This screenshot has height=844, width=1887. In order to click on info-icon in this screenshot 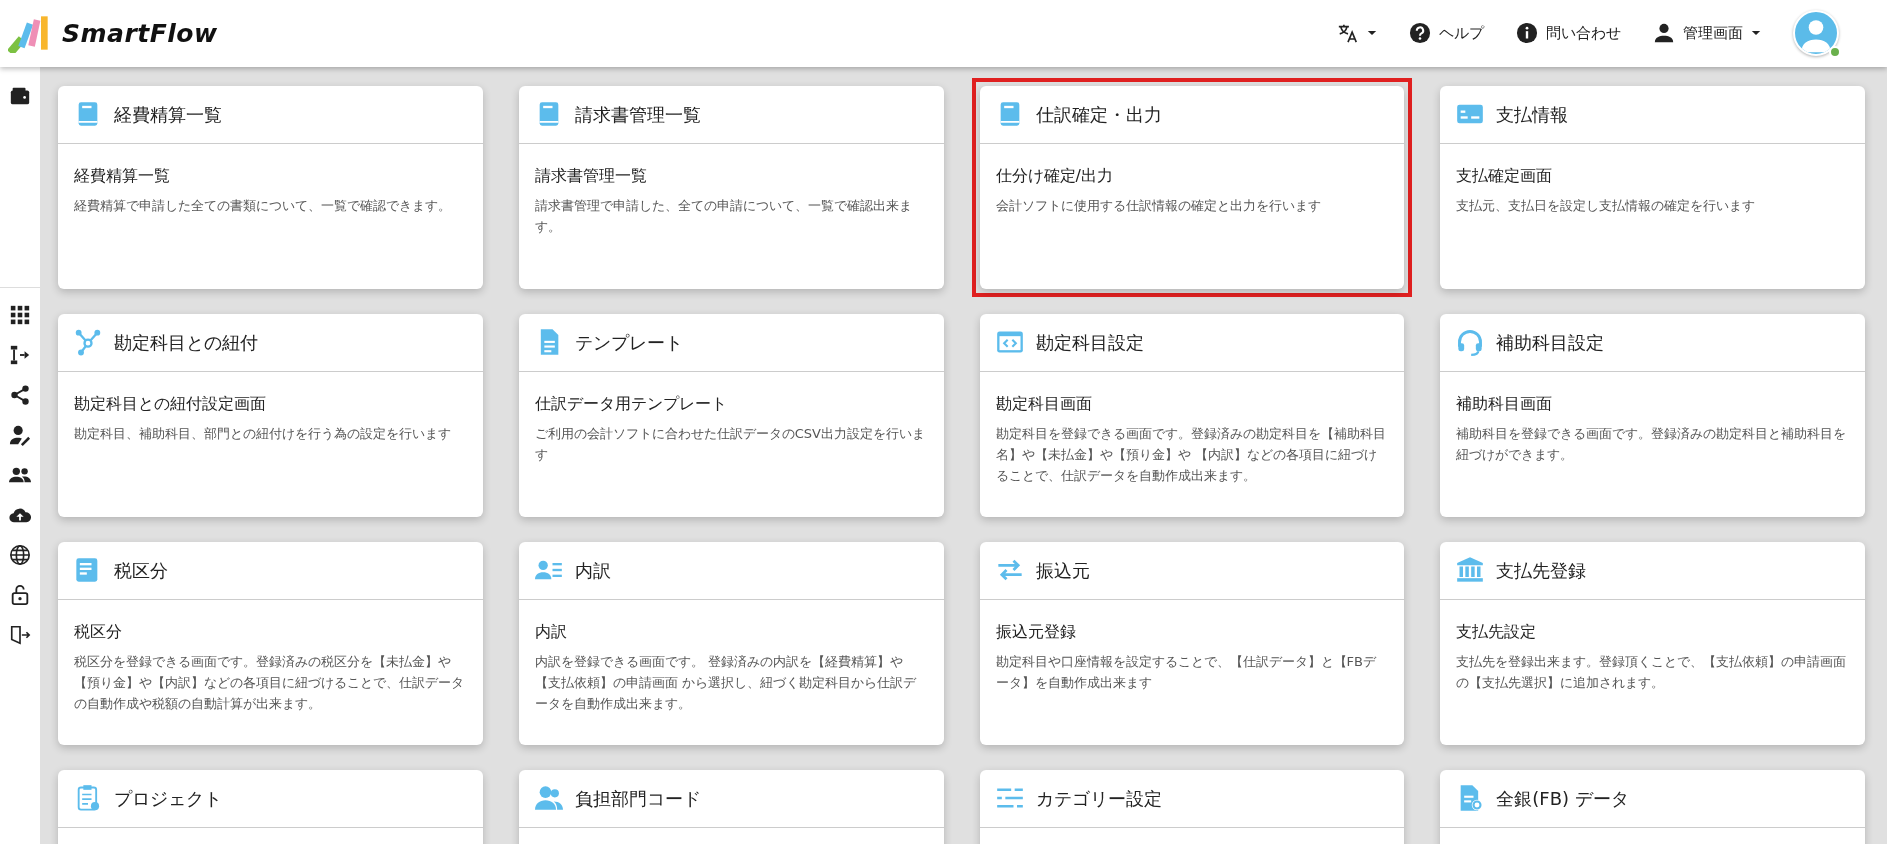, I will do `click(1527, 33)`.